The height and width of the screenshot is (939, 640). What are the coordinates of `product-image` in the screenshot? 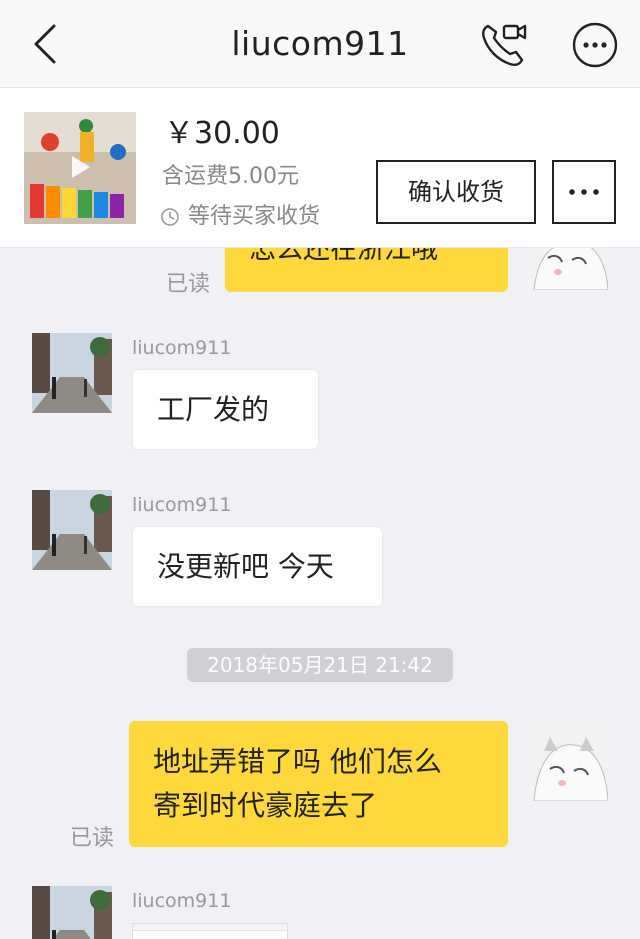 It's located at (80, 168).